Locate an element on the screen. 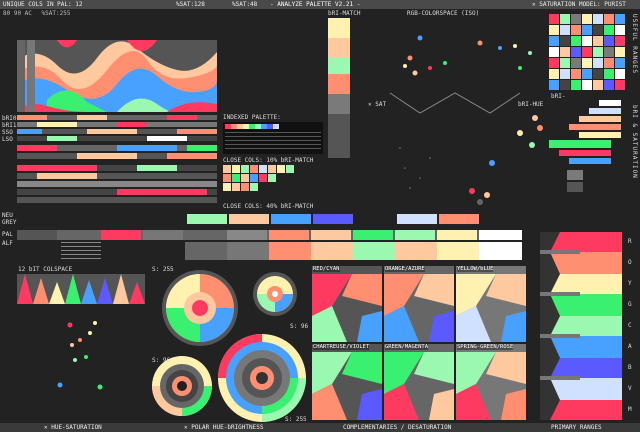  bri-small-label: bRI- is located at coordinates (558, 96).